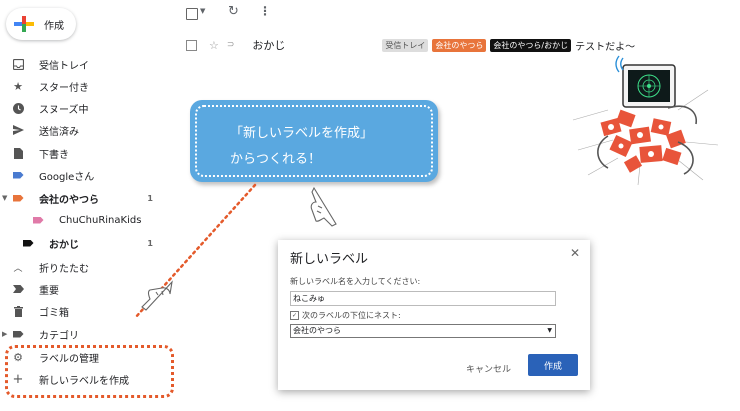 The height and width of the screenshot is (411, 740). I want to click on caret-down-icon: ▼, so click(549, 330).